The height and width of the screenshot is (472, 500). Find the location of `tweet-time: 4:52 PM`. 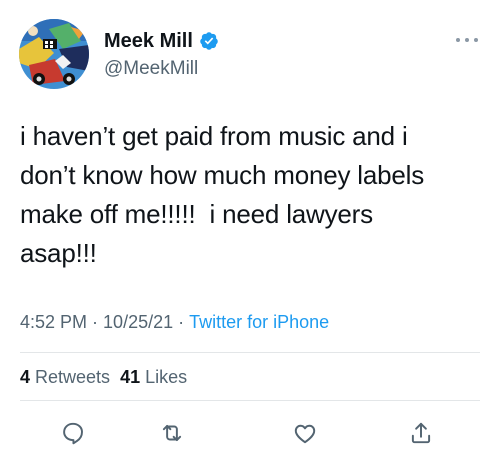

tweet-time: 4:52 PM is located at coordinates (53, 322).